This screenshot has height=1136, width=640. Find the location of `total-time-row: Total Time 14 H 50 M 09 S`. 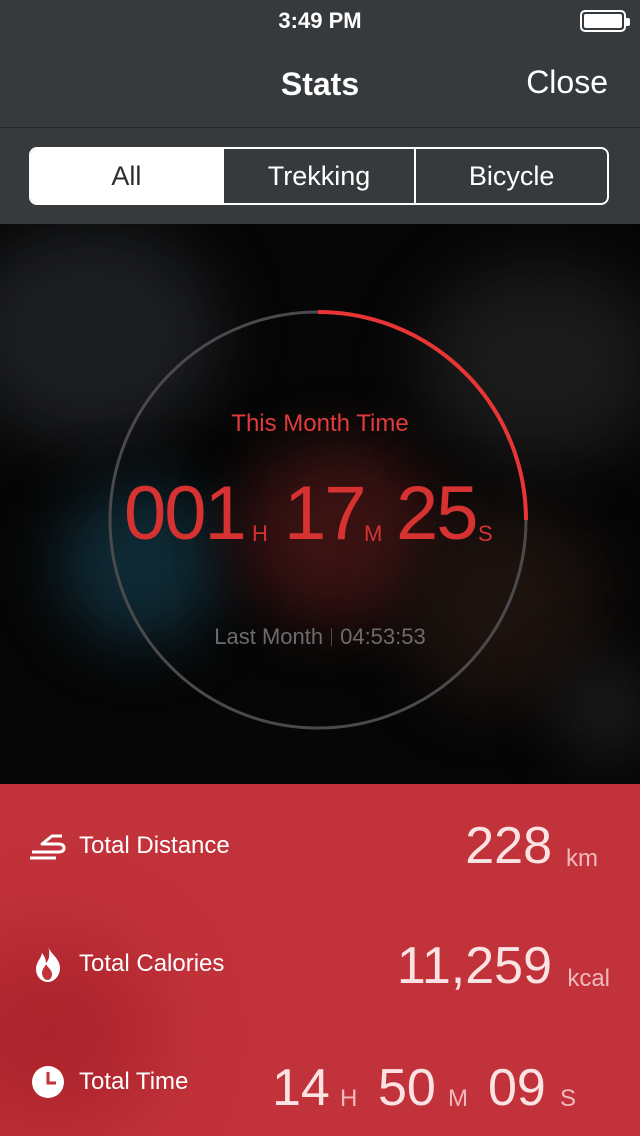

total-time-row: Total Time 14 H 50 M 09 S is located at coordinates (320, 1078).